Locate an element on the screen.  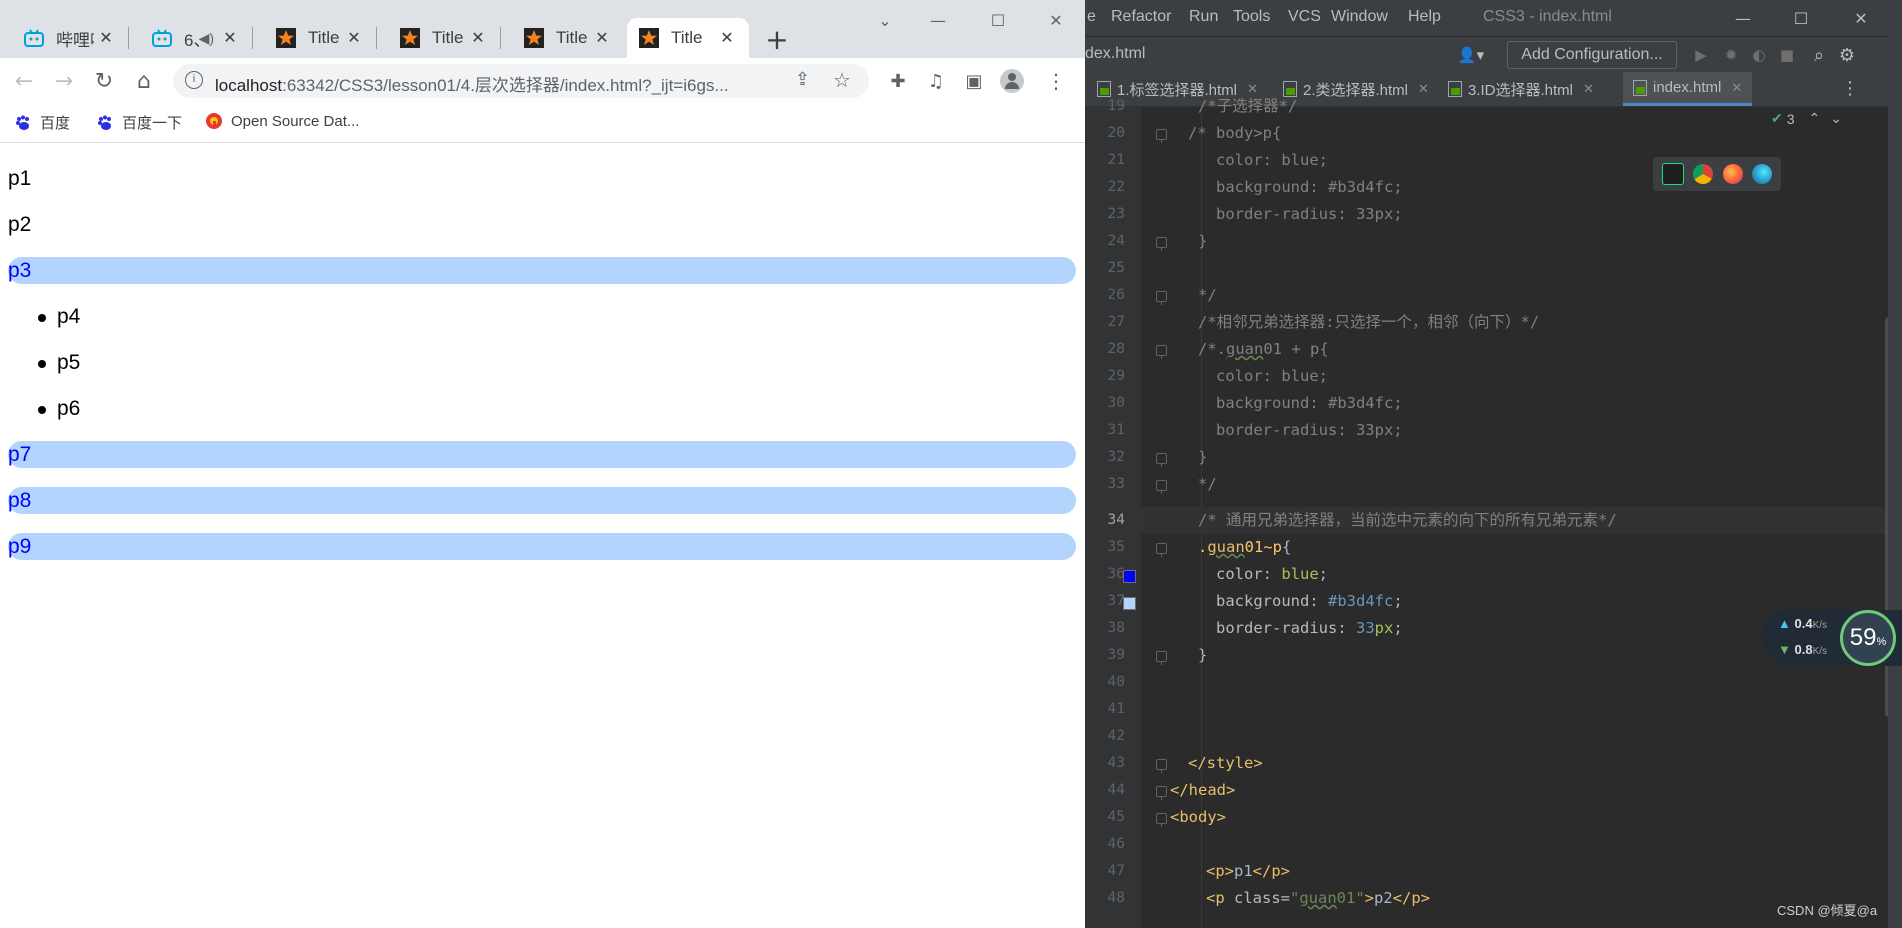
firefox-icon is located at coordinates (1732, 174).